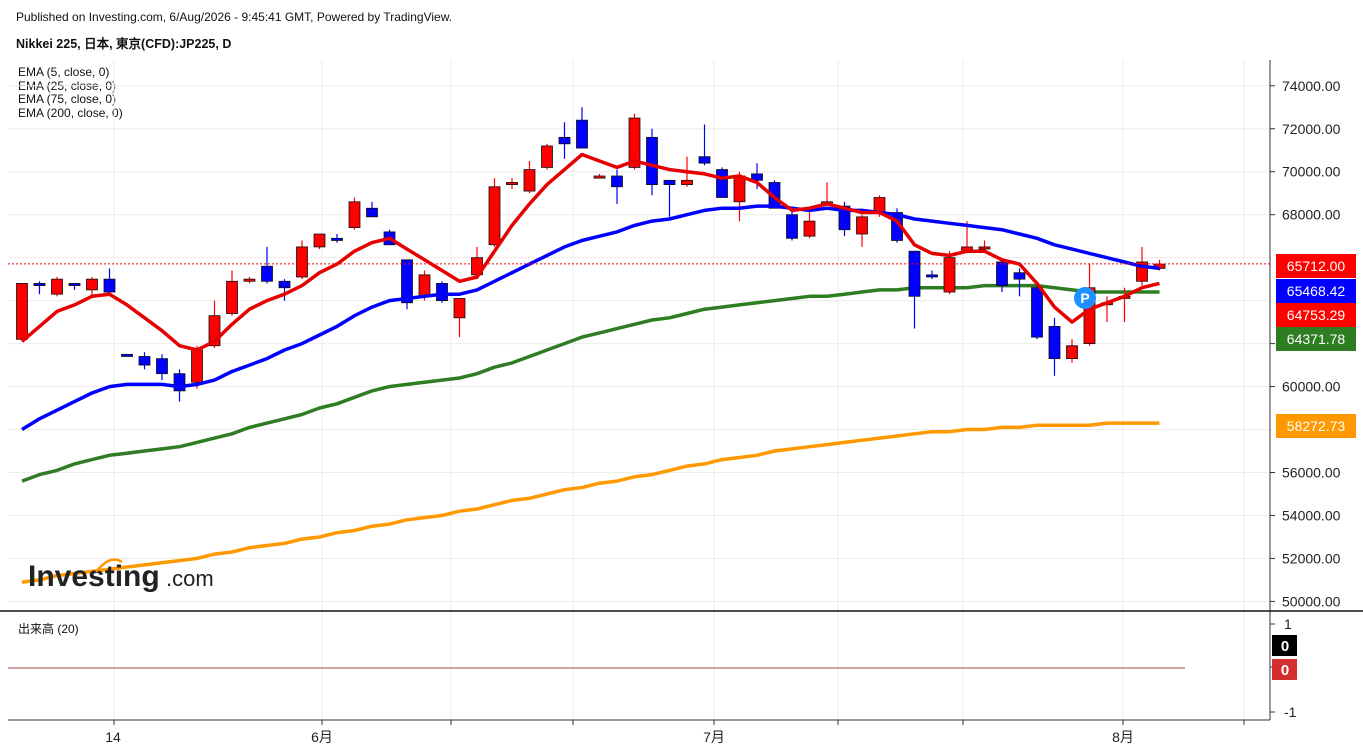 The height and width of the screenshot is (753, 1363). I want to click on price-label: 65468.42, so click(1316, 291).